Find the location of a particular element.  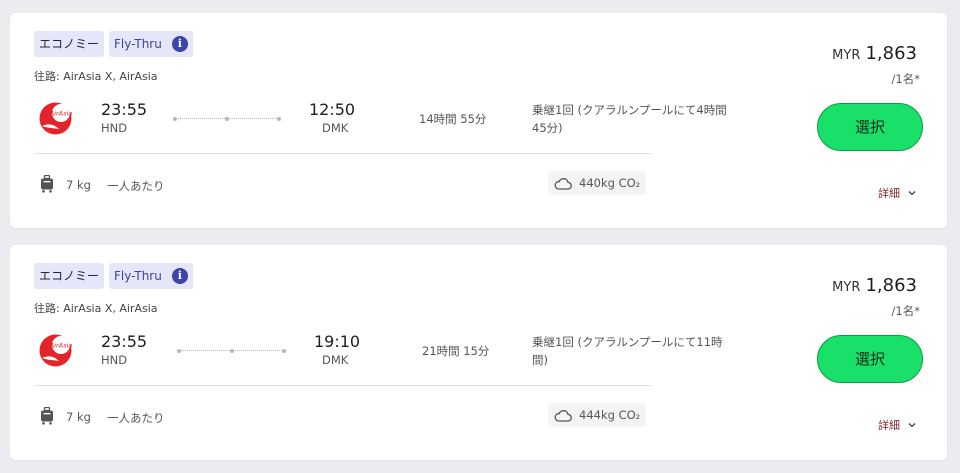

flight-duration: 21時間 15分 is located at coordinates (456, 351).